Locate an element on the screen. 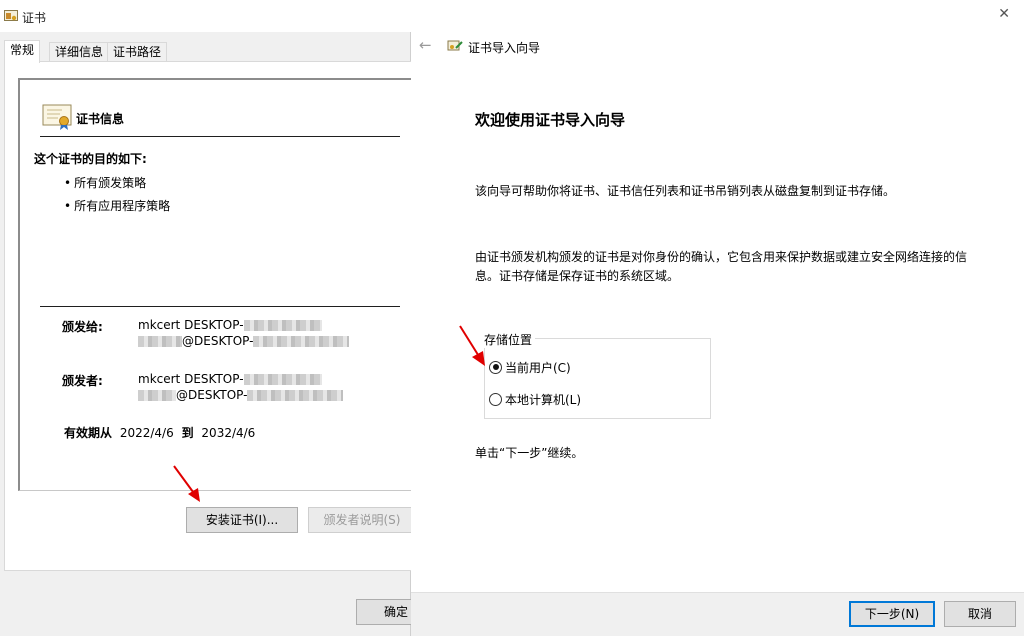 Image resolution: width=1024 pixels, height=636 pixels. purpose-text: 所有颁发策略 is located at coordinates (110, 183).